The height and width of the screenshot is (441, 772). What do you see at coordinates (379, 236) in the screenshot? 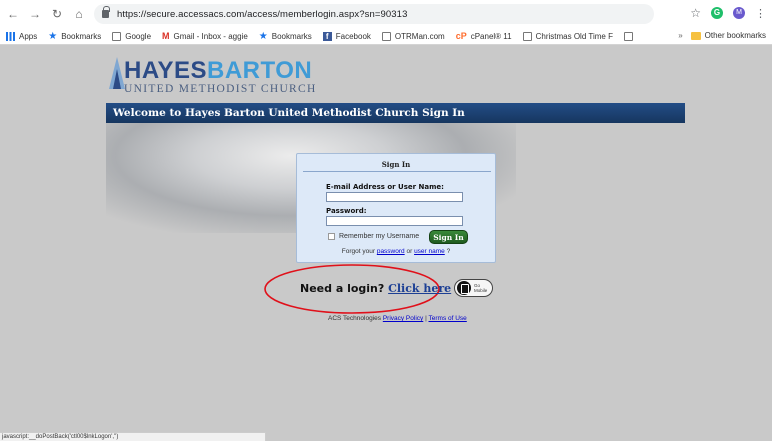
I see `remember-label: Remember my Username` at bounding box center [379, 236].